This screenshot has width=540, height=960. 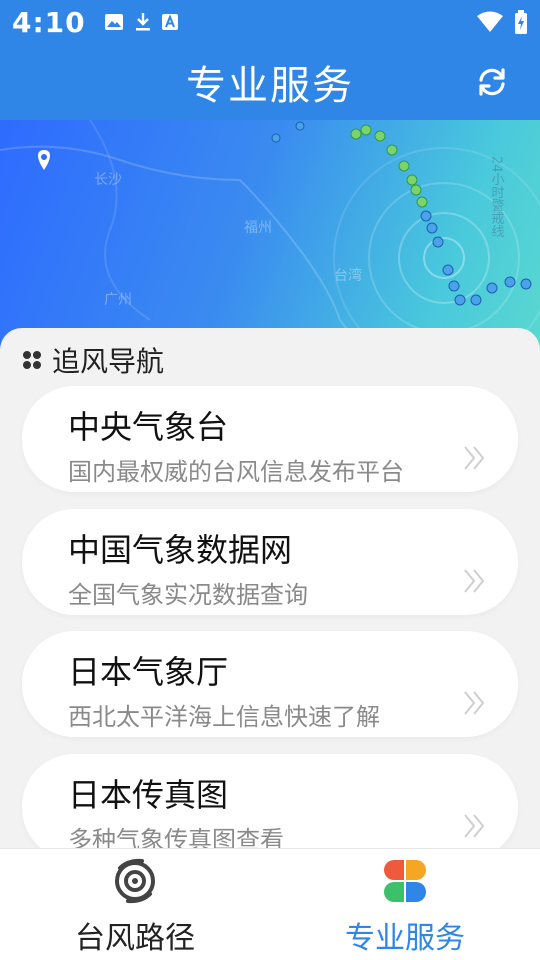 What do you see at coordinates (44, 160) in the screenshot?
I see `location-pin-icon` at bounding box center [44, 160].